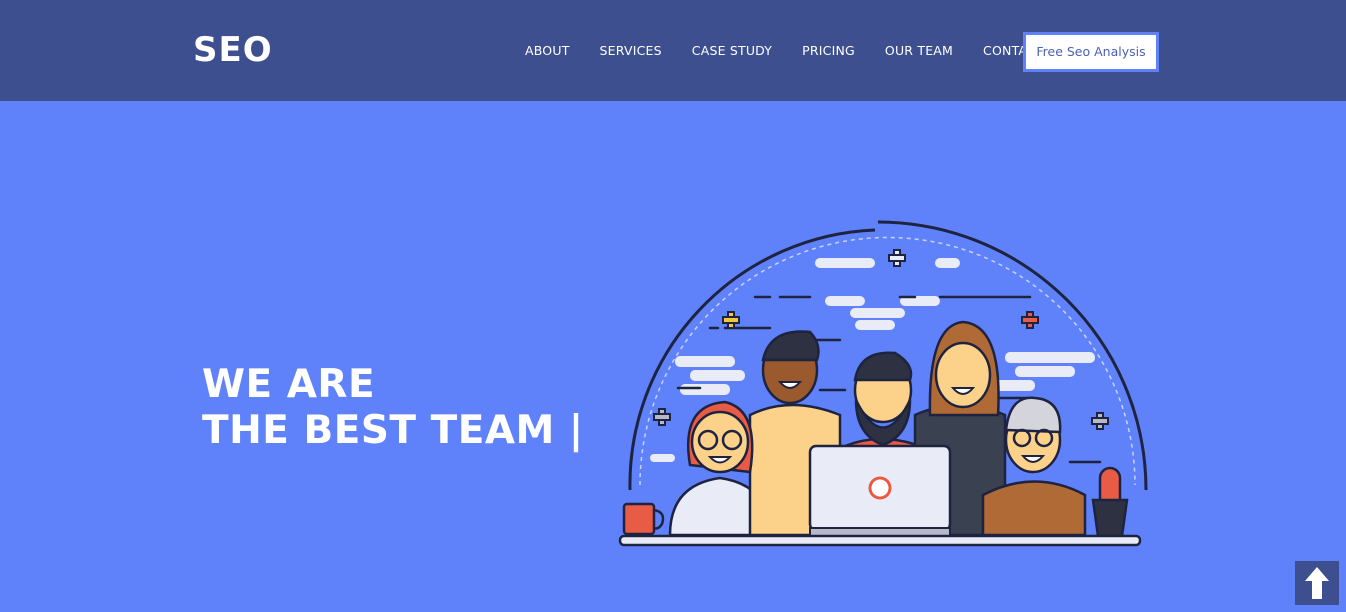  I want to click on hero-title: WE ARE THE BEST TEAM |, so click(393, 408).